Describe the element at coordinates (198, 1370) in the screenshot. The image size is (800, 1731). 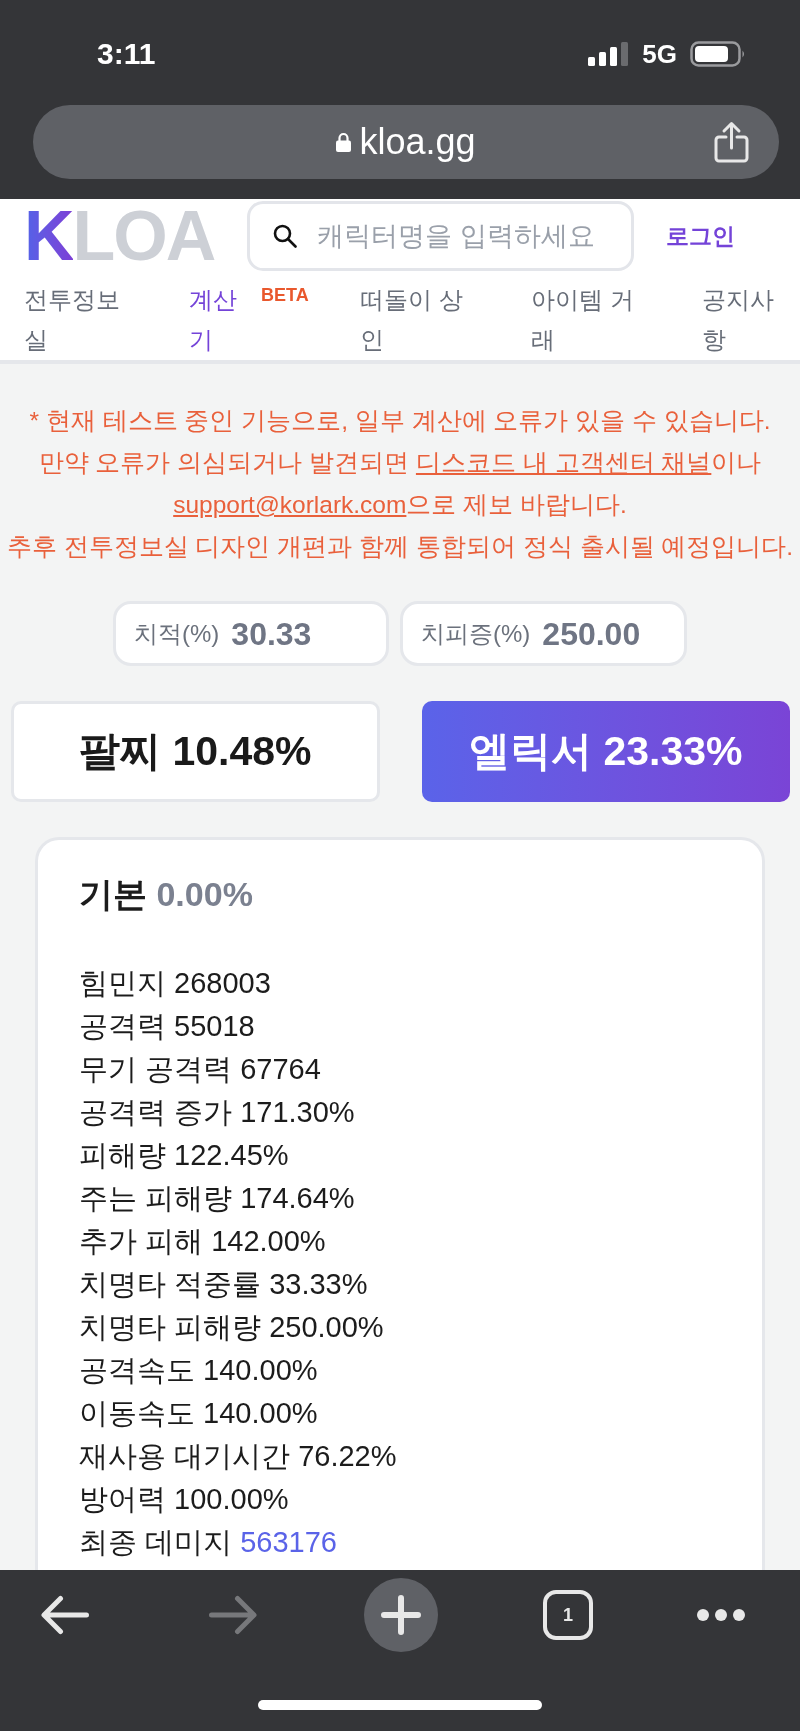
I see `stat-line: 공격속도 140.00%` at that location.